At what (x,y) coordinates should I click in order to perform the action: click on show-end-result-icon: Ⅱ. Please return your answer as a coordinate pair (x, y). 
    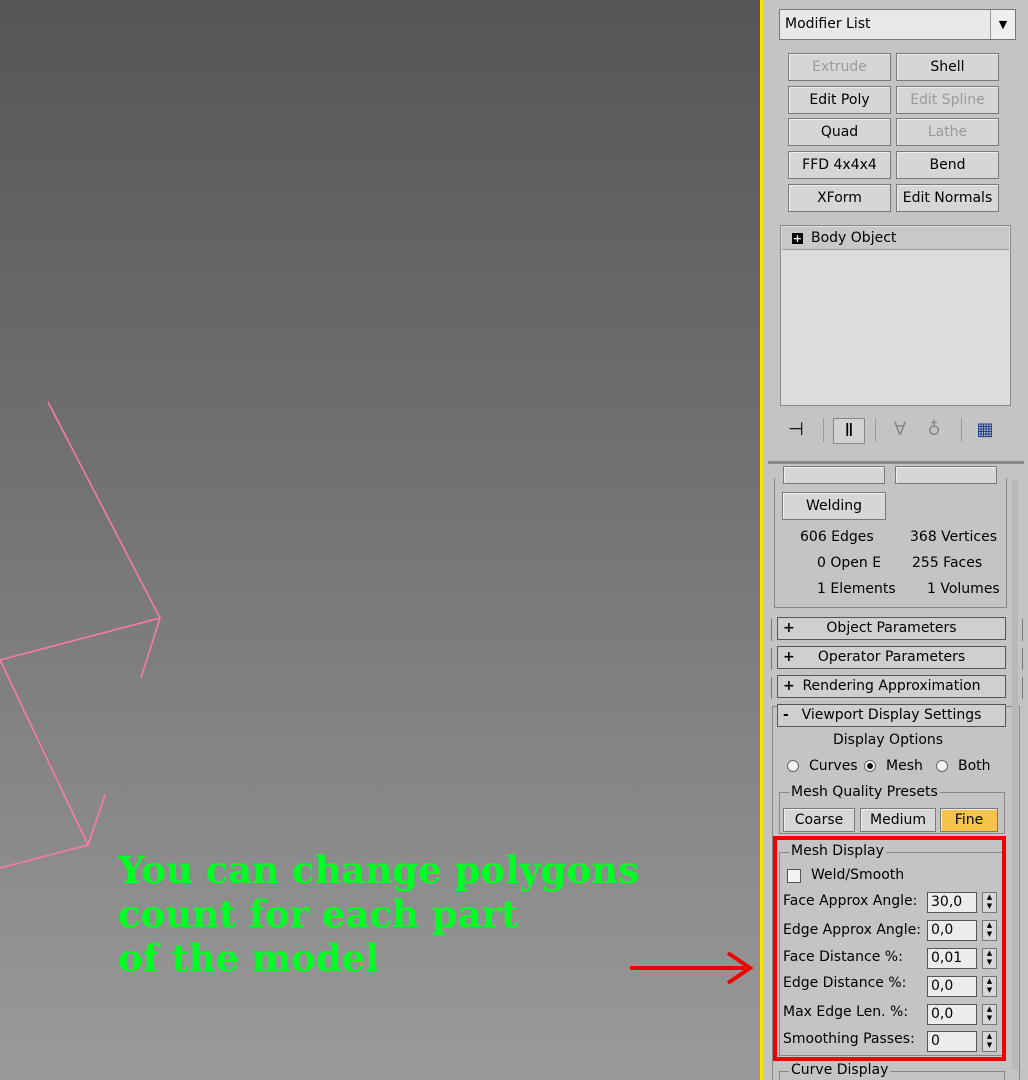
    Looking at the image, I should click on (849, 431).